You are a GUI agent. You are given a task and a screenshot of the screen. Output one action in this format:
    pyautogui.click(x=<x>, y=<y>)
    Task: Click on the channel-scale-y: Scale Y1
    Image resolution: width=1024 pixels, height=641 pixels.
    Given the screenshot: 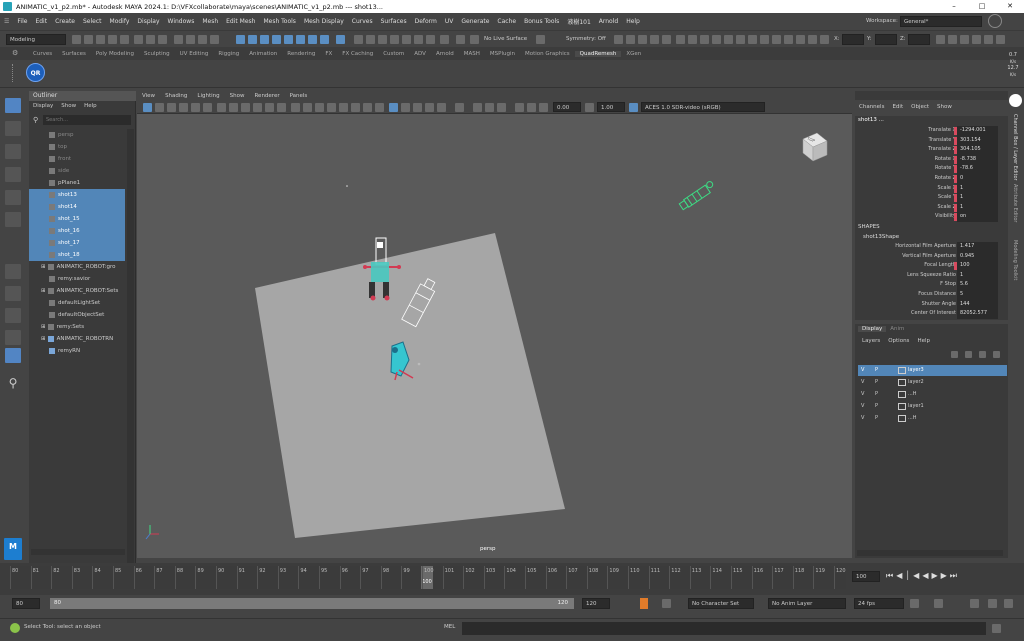 What is the action you would take?
    pyautogui.click(x=931, y=198)
    